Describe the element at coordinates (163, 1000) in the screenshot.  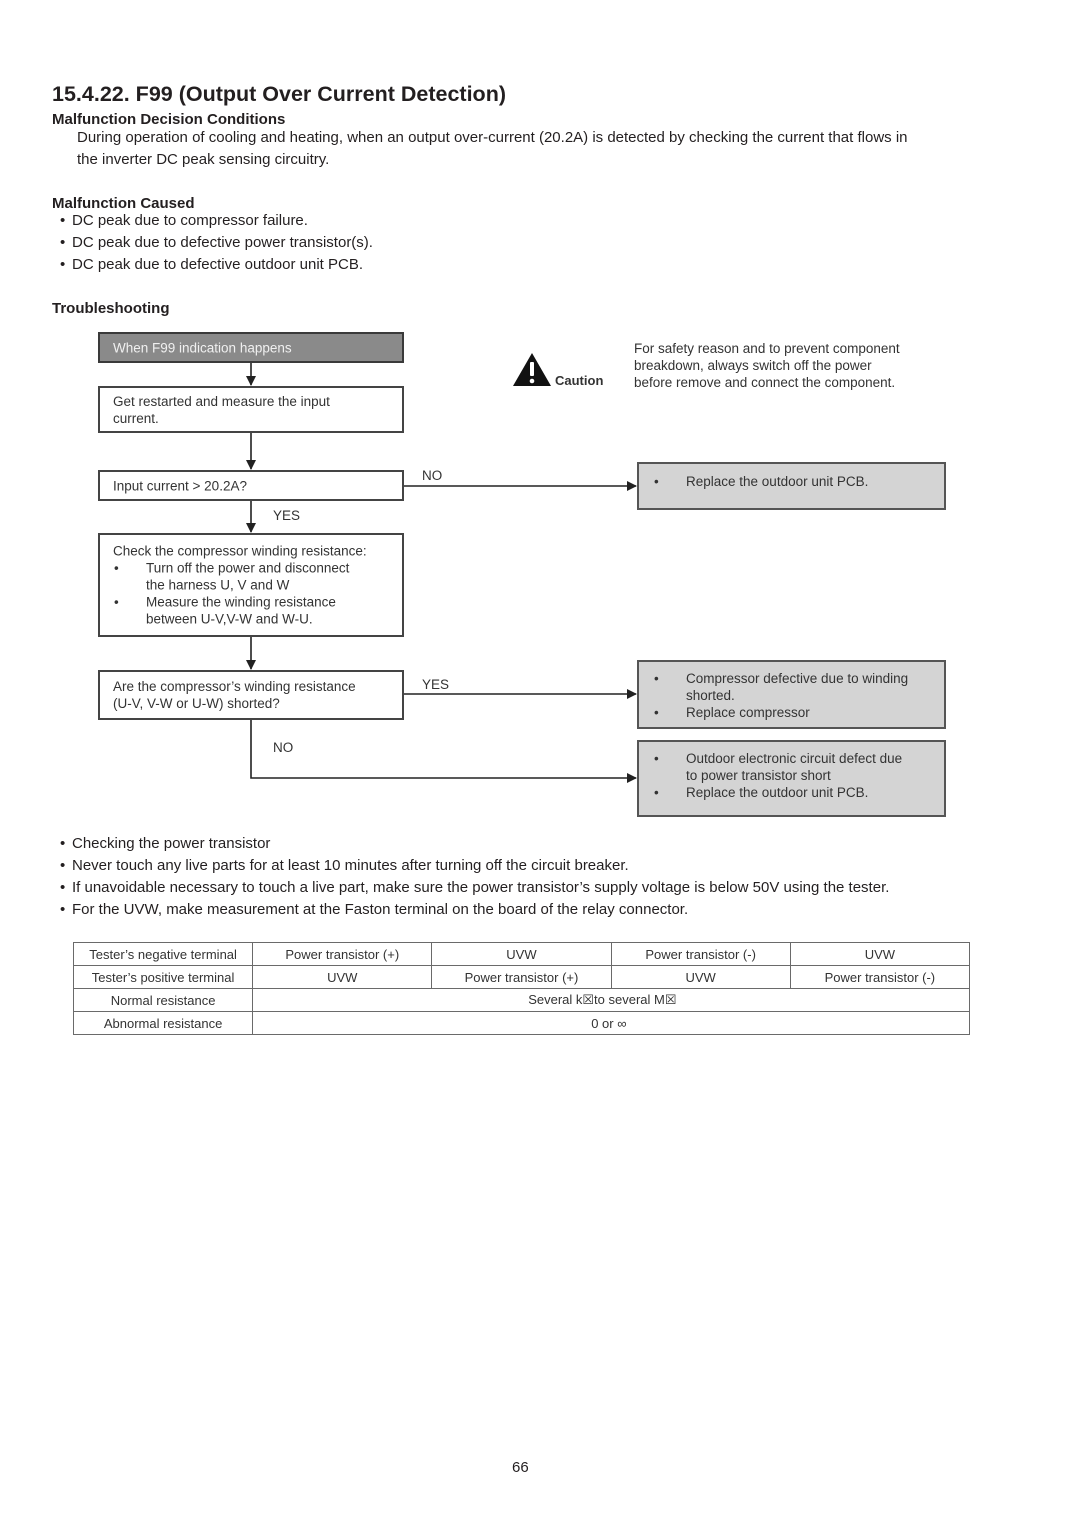
I see `row-label: Normal resistance` at that location.